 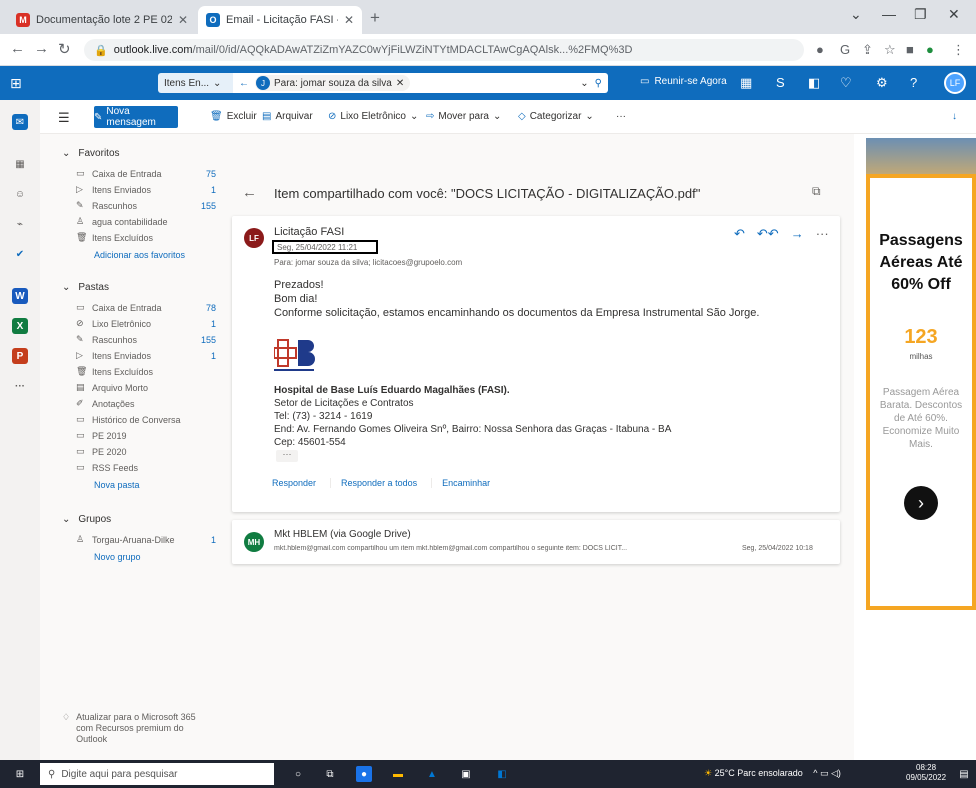 What do you see at coordinates (157, 774) in the screenshot?
I see `taskbar-search-input: ⚲ Digite aqui para pesquisar` at bounding box center [157, 774].